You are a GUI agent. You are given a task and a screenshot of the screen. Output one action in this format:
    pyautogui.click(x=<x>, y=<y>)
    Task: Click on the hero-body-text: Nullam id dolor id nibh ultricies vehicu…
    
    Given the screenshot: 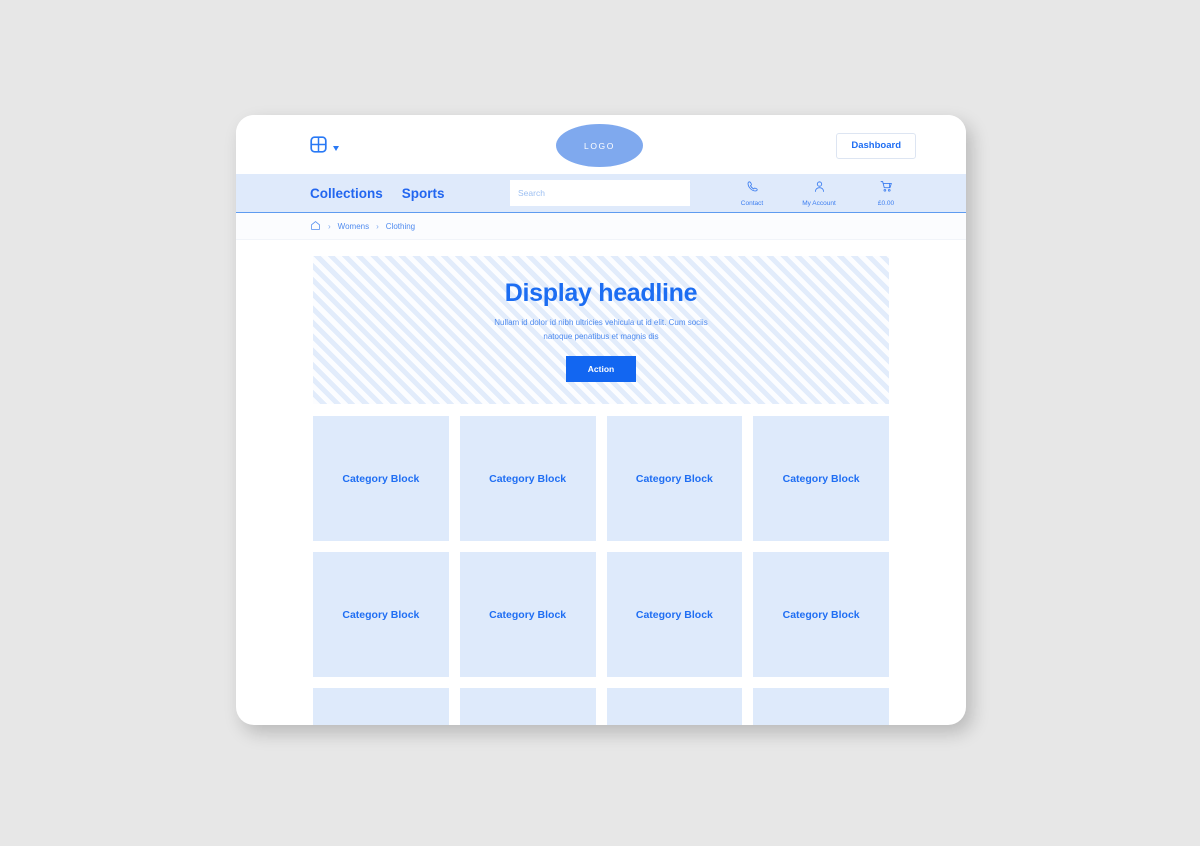 What is the action you would take?
    pyautogui.click(x=601, y=329)
    